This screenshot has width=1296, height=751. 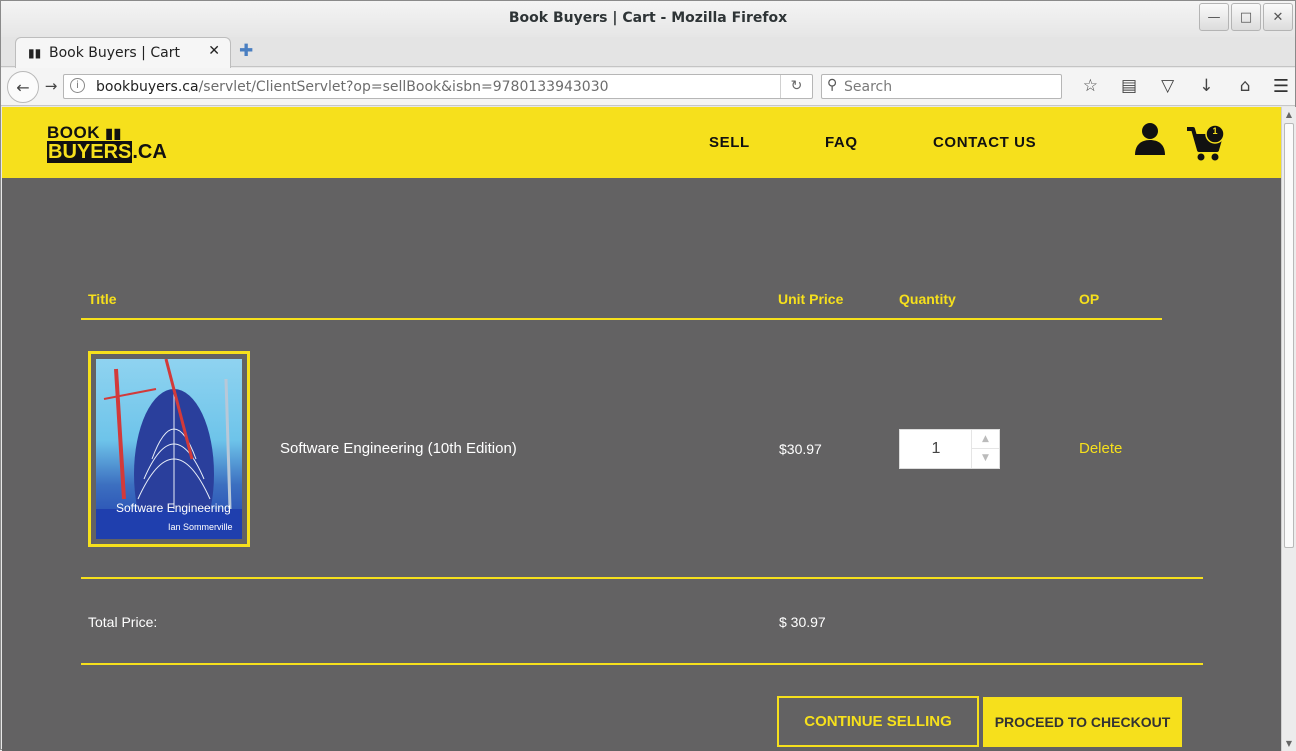 What do you see at coordinates (114, 53) in the screenshot?
I see `tab-label: Book Buyers | Cart` at bounding box center [114, 53].